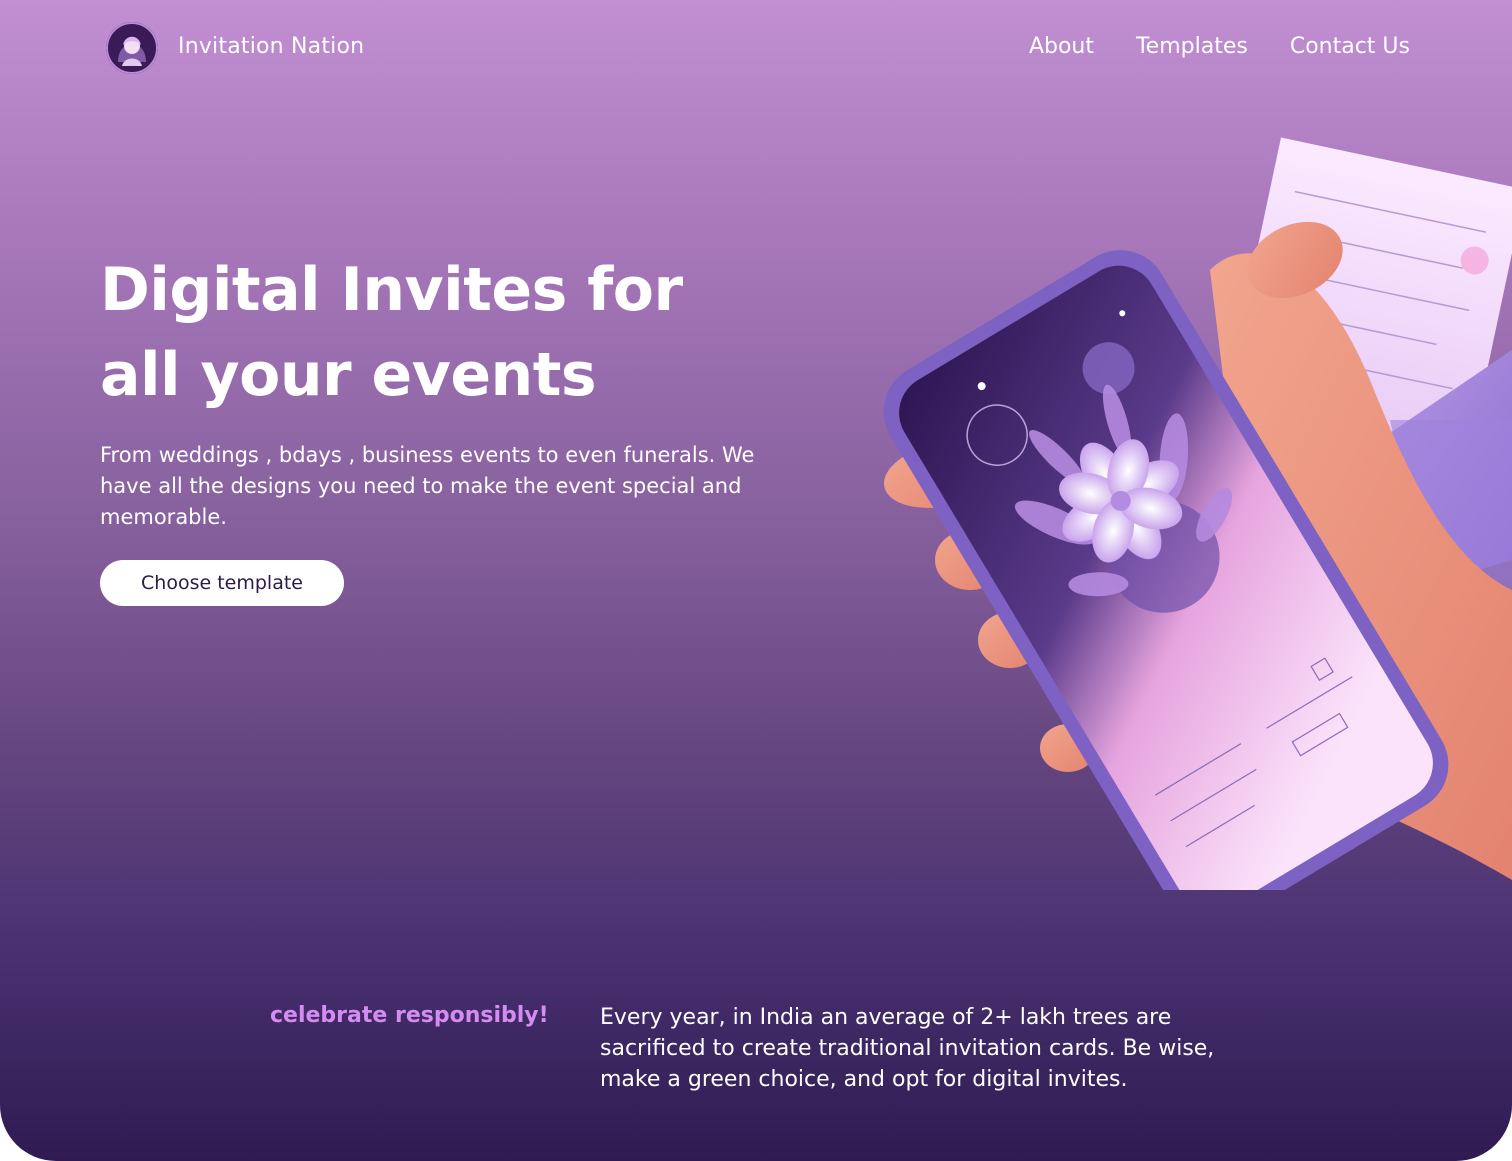 This screenshot has height=1161, width=1512. I want to click on eco-heading: celebrate responsibly!, so click(409, 1015).